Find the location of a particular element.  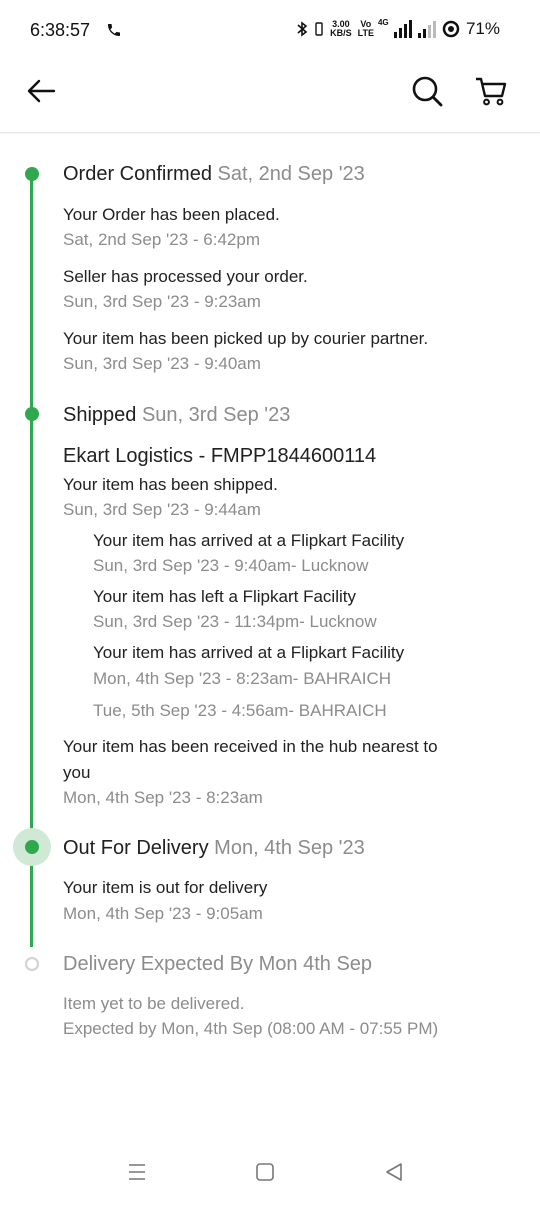

home-icon is located at coordinates (265, 1172).